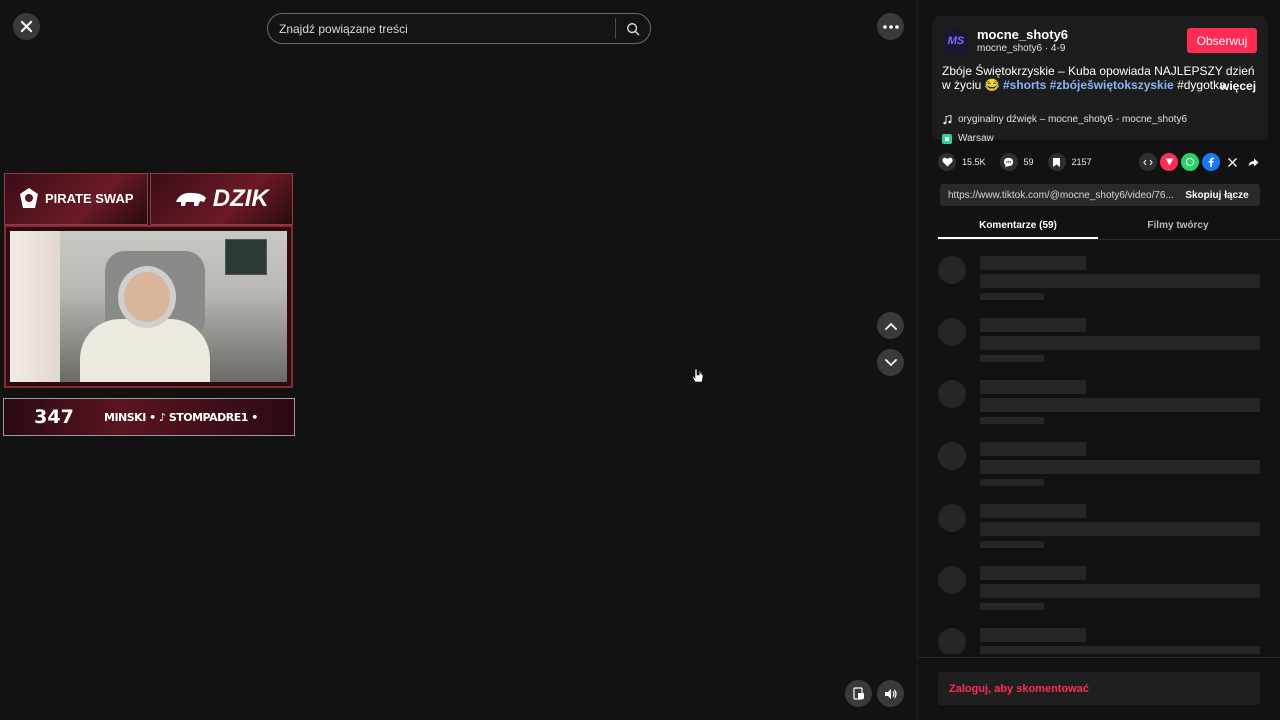  I want to click on search-button, so click(633, 28).